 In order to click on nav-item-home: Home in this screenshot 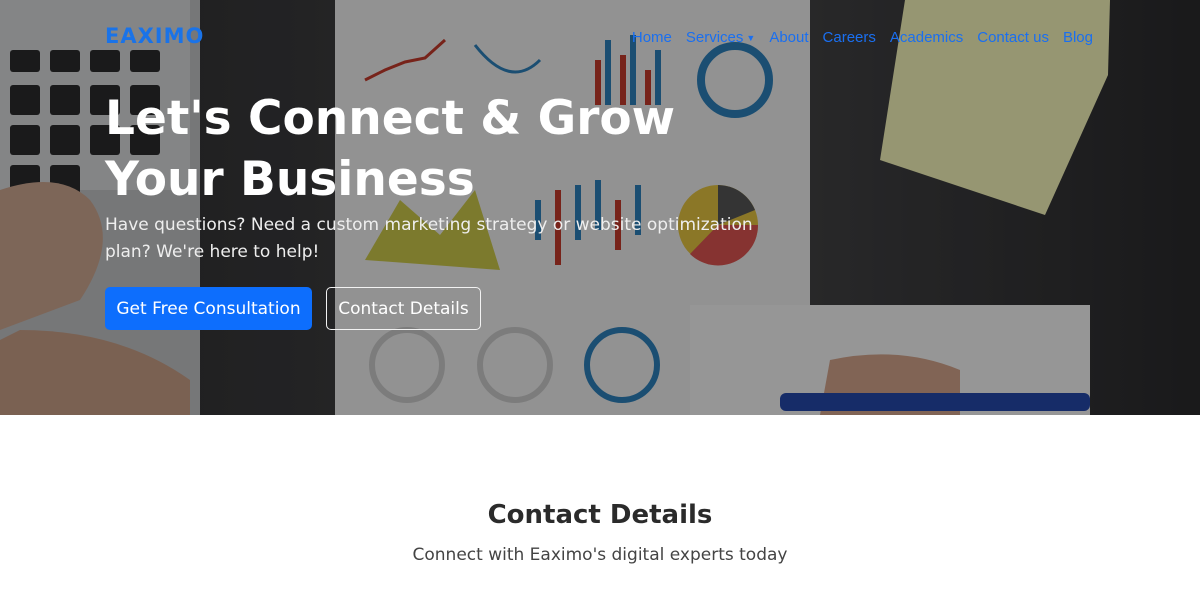, I will do `click(652, 37)`.